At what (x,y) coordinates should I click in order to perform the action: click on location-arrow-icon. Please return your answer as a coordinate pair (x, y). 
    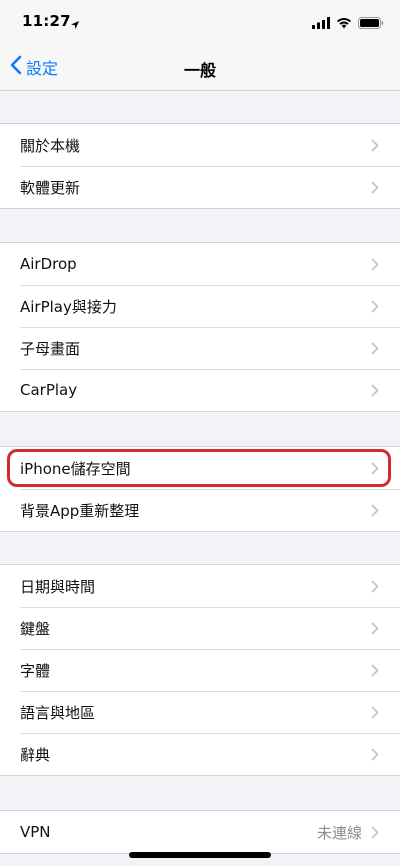
    Looking at the image, I should click on (75, 24).